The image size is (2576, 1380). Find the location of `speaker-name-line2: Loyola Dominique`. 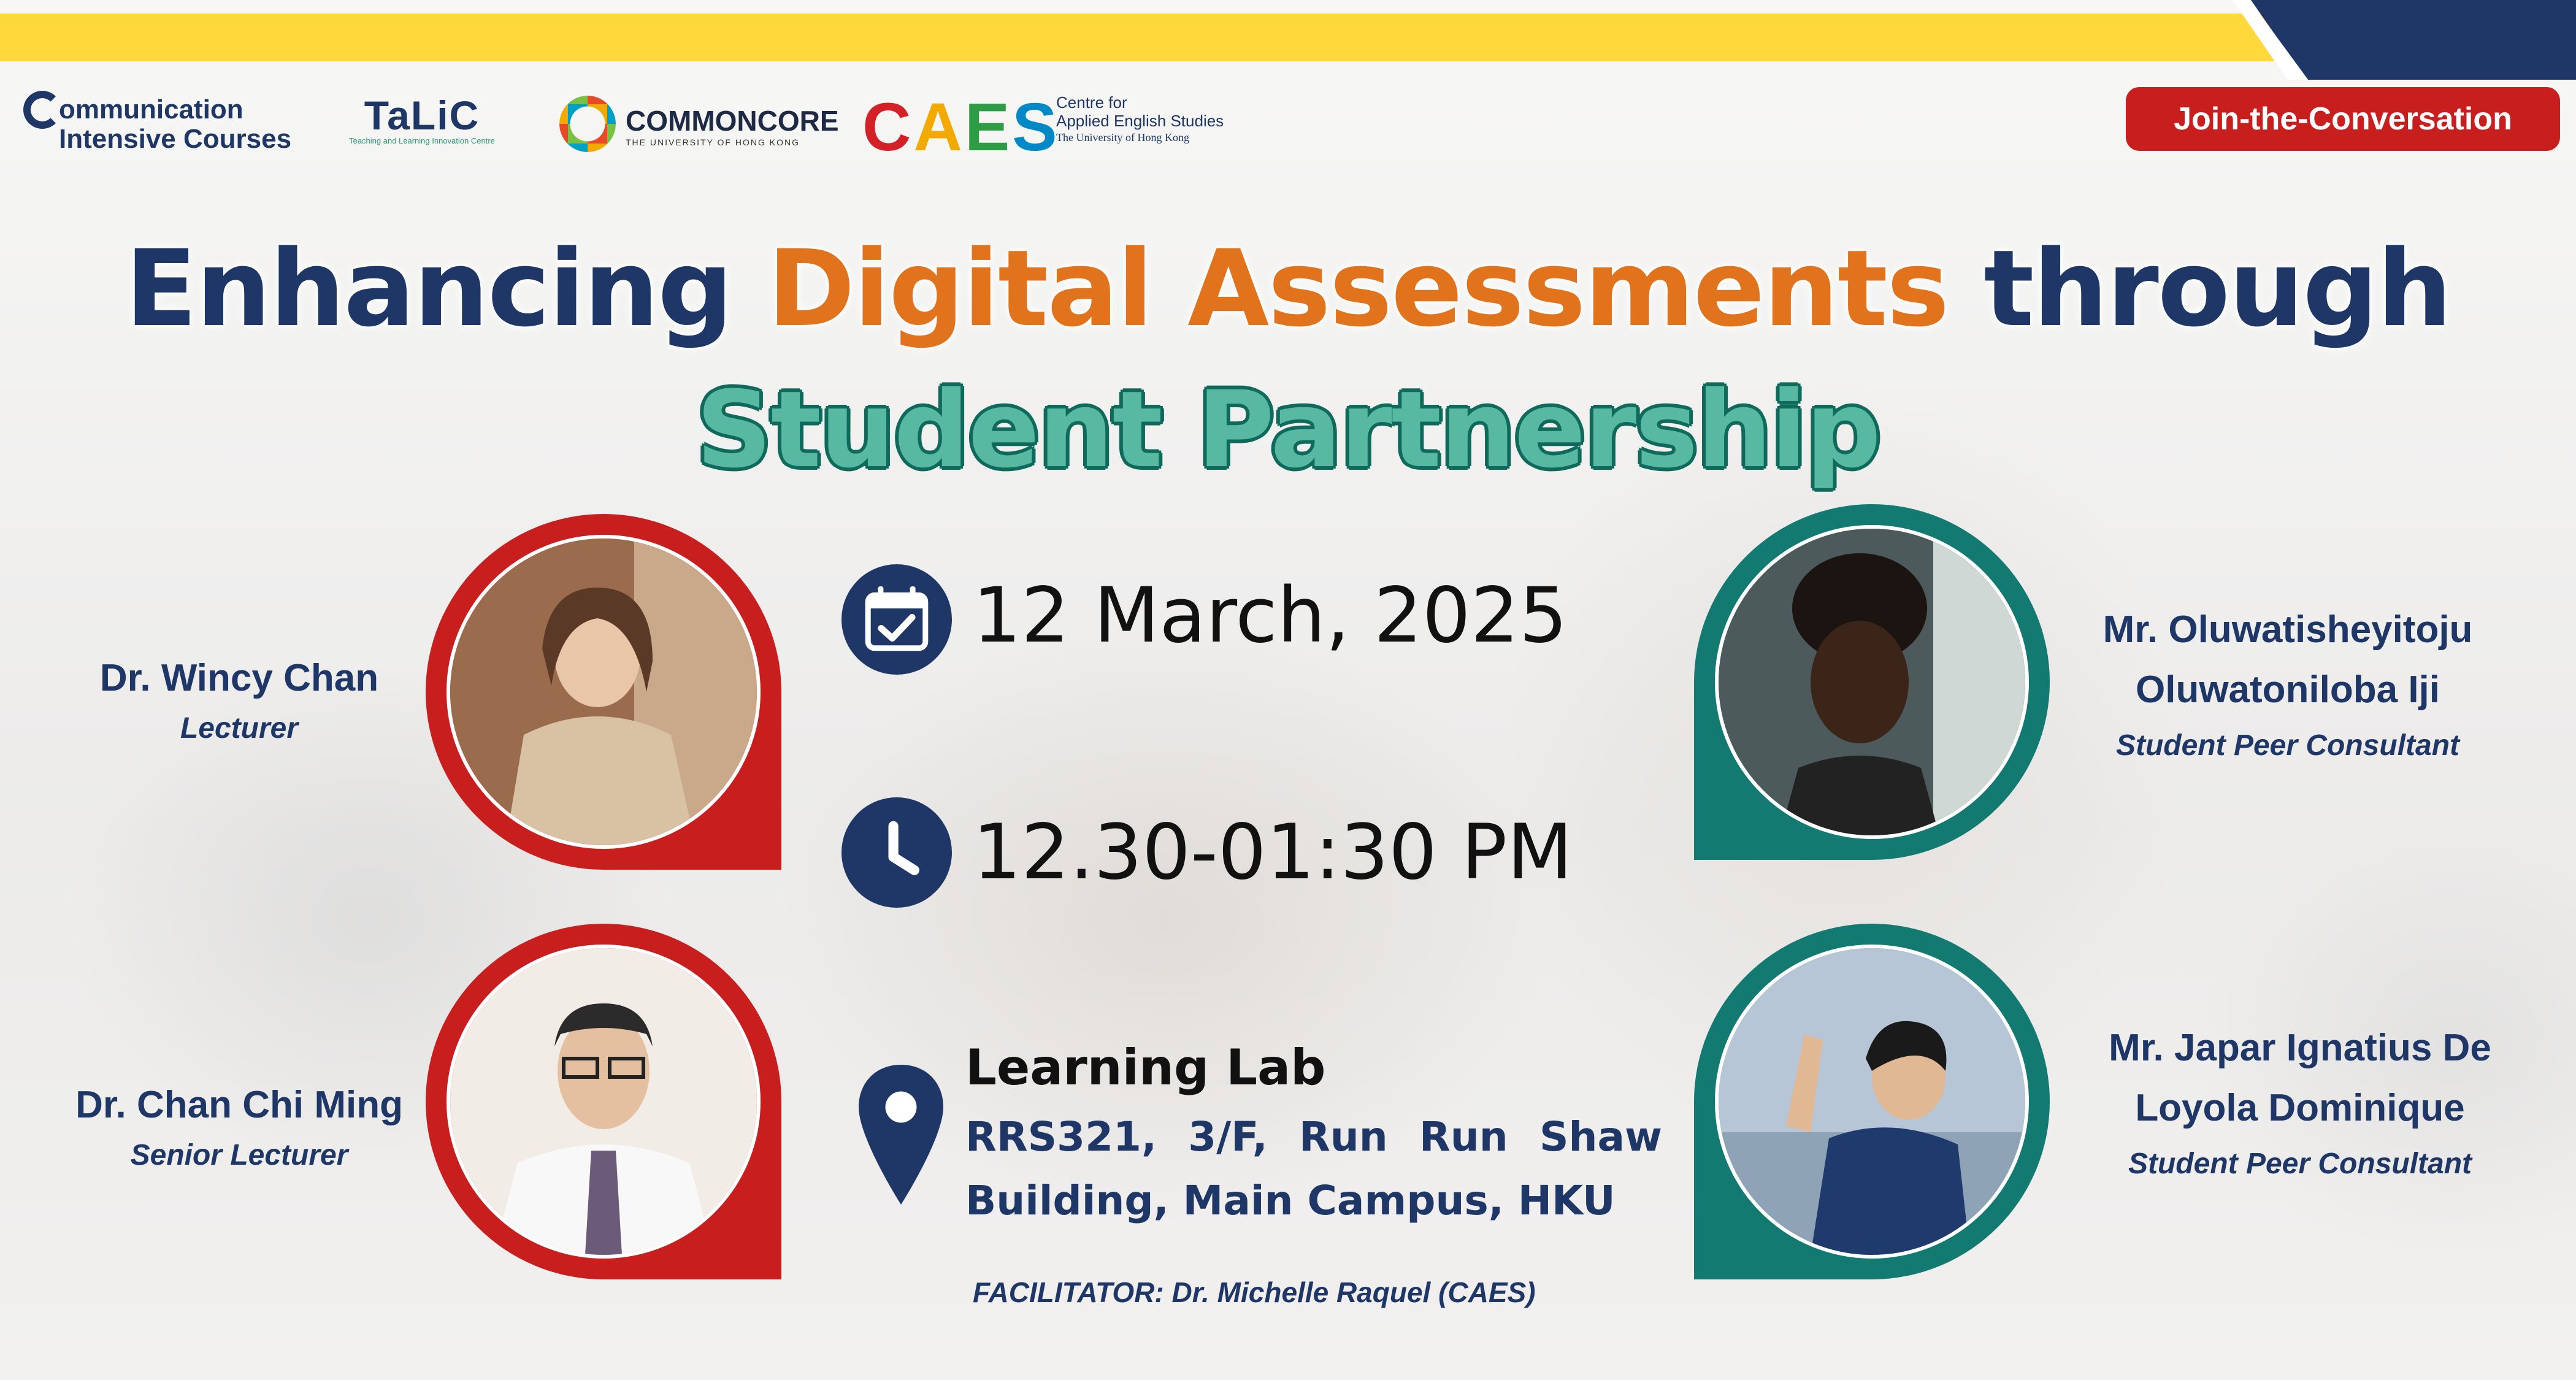

speaker-name-line2: Loyola Dominique is located at coordinates (2300, 1108).